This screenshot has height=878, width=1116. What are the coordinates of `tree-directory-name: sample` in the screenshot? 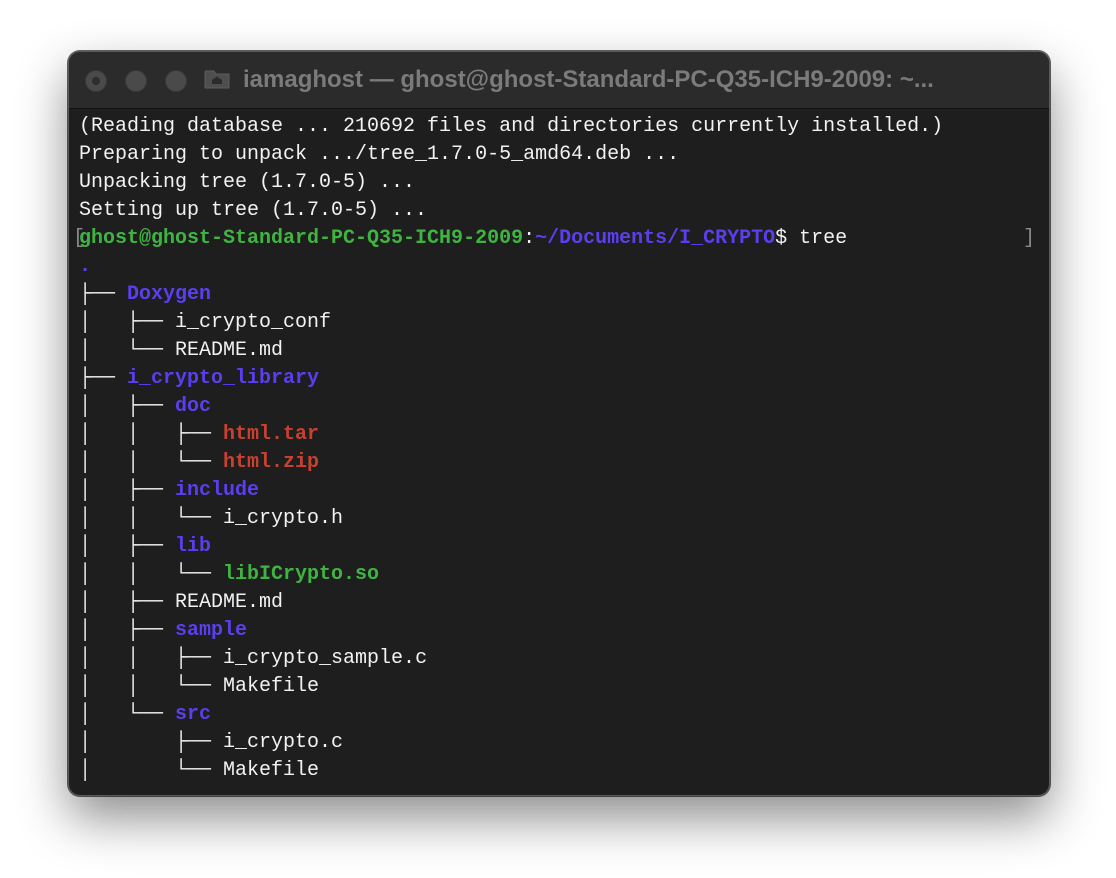 It's located at (211, 630).